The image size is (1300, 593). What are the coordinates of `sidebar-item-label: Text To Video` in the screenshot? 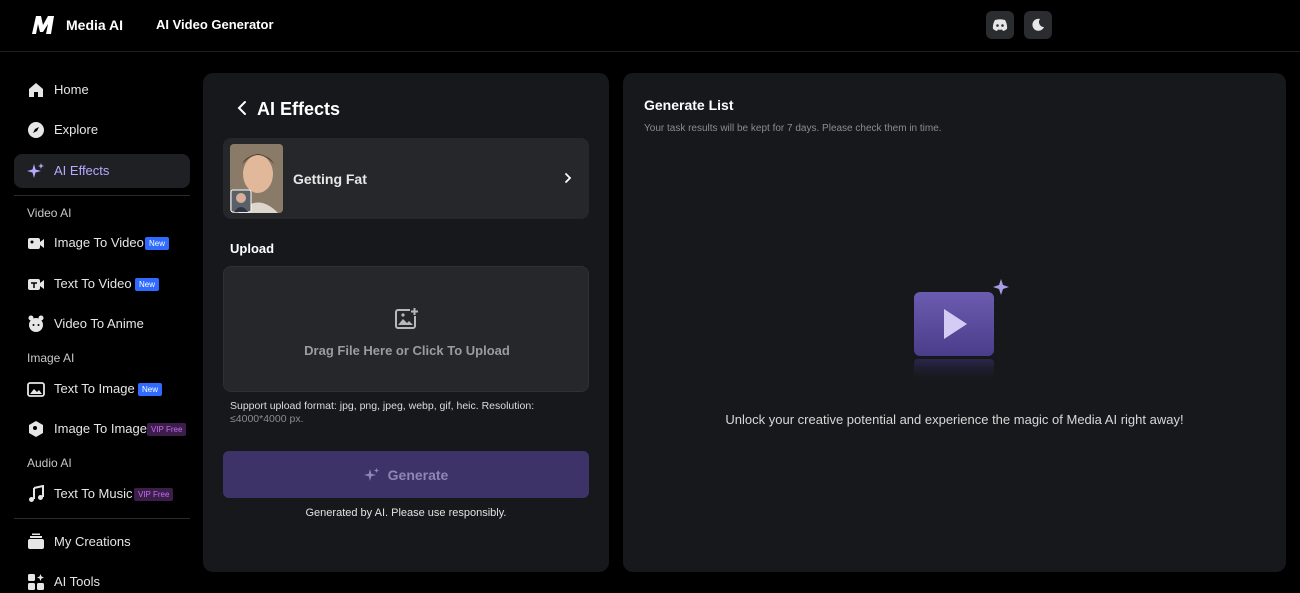 It's located at (93, 283).